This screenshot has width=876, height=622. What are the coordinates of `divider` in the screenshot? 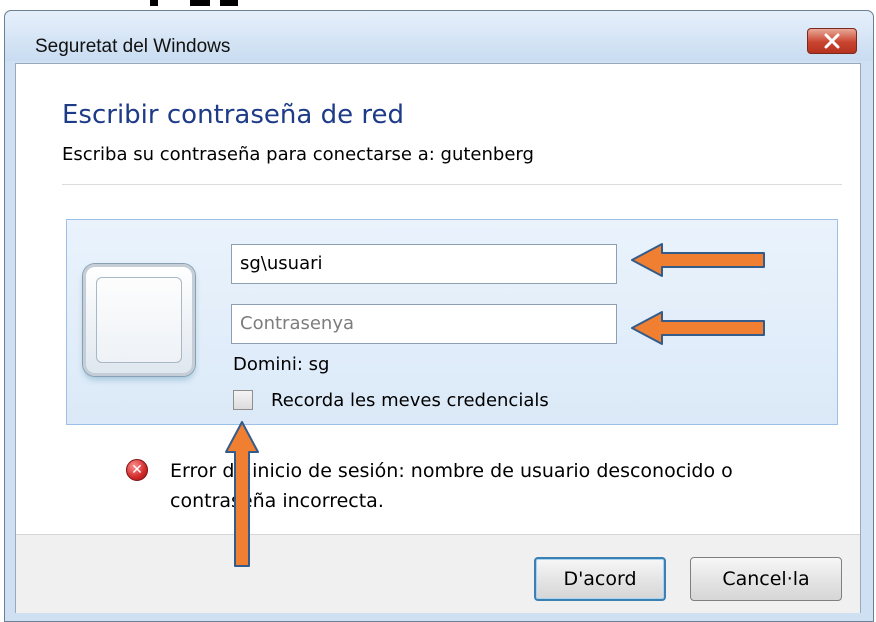 It's located at (452, 184).